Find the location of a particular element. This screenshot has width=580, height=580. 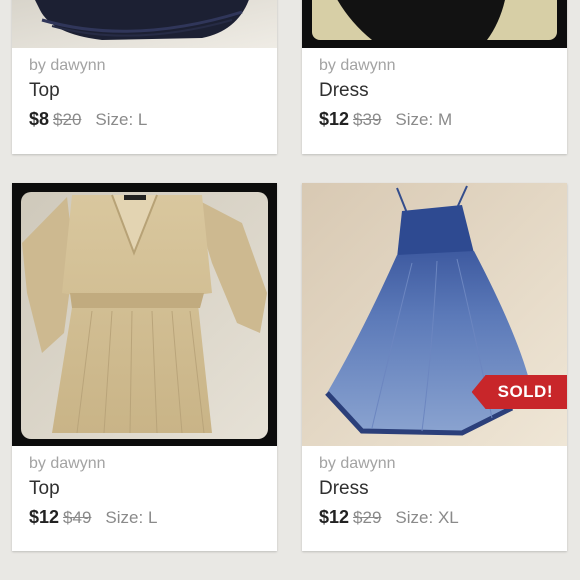

listing-price: $8 is located at coordinates (39, 119).